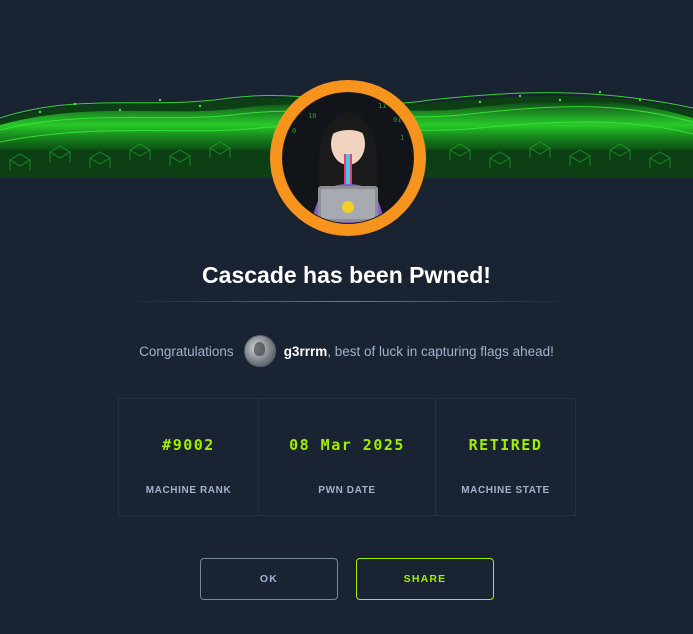  I want to click on stat-value: #9002, so click(188, 445).